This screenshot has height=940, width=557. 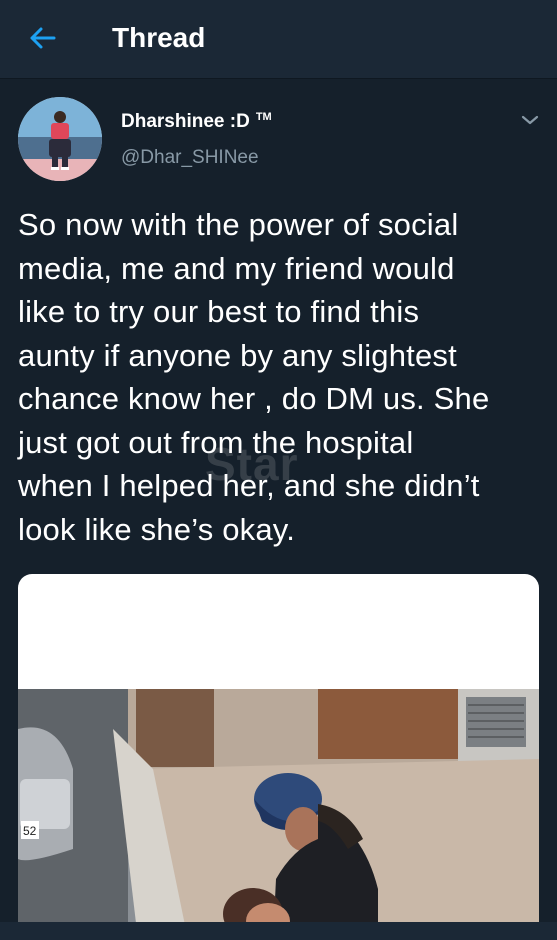 I want to click on chevron-down-icon, so click(x=530, y=120).